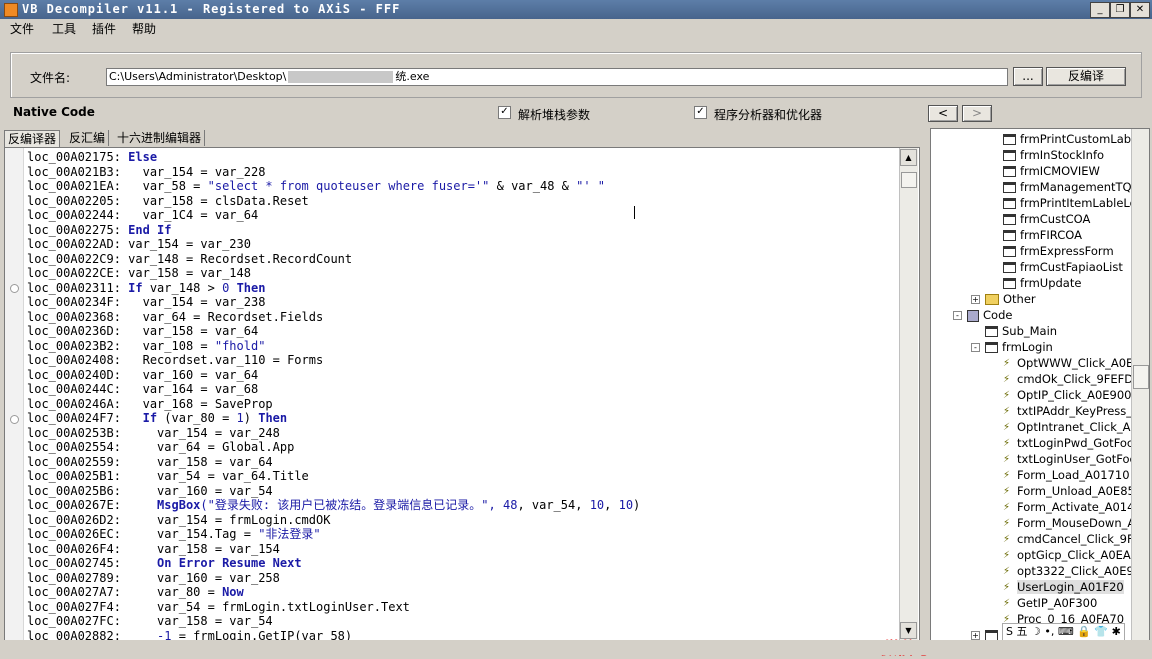  I want to click on tree-item: frmPrintItemLableLog, so click(1073, 203).